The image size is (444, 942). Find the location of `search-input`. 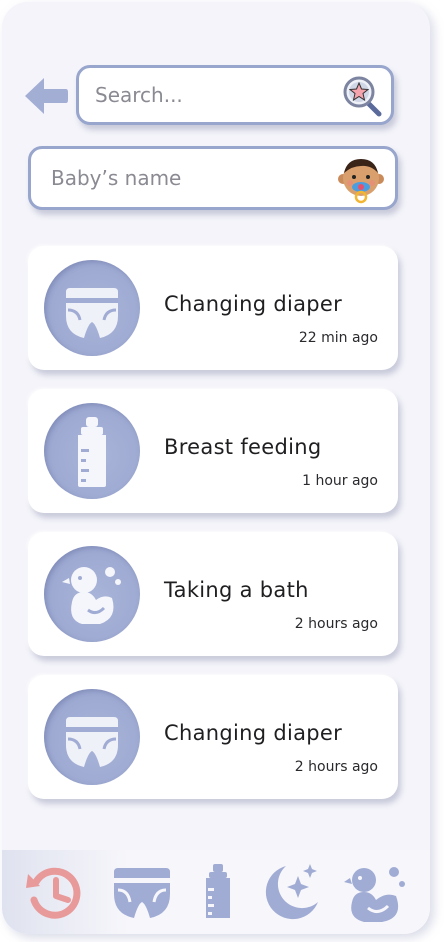

search-input is located at coordinates (215, 95).